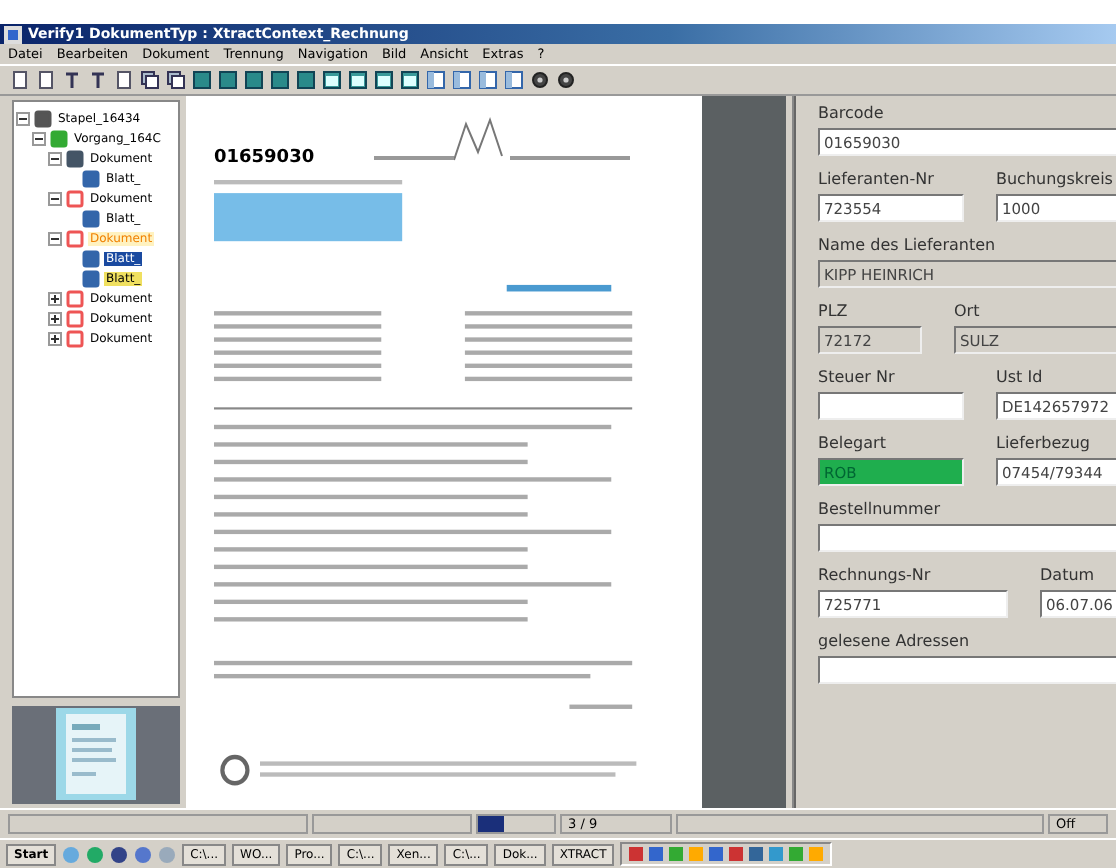 The width and height of the screenshot is (1116, 868). What do you see at coordinates (834, 311) in the screenshot?
I see `field-label: PLZ` at bounding box center [834, 311].